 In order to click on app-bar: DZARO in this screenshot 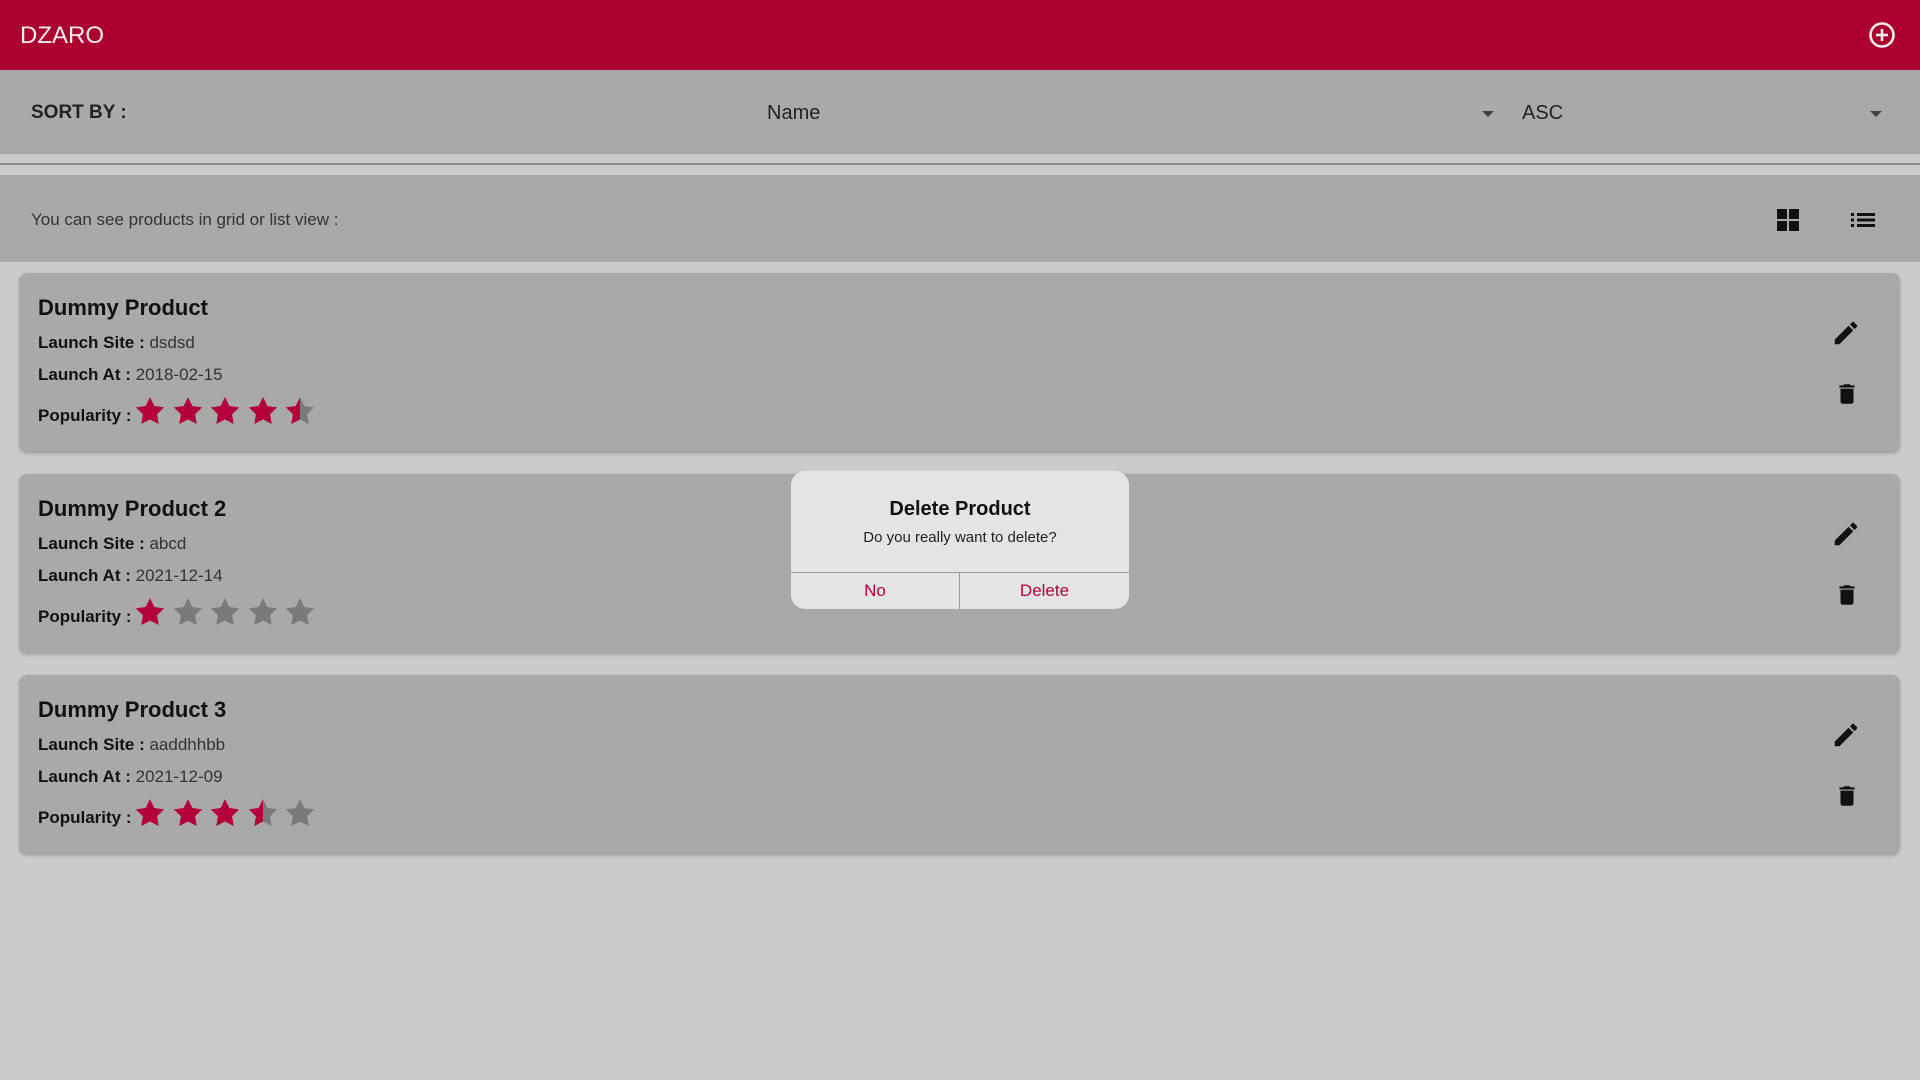, I will do `click(960, 35)`.